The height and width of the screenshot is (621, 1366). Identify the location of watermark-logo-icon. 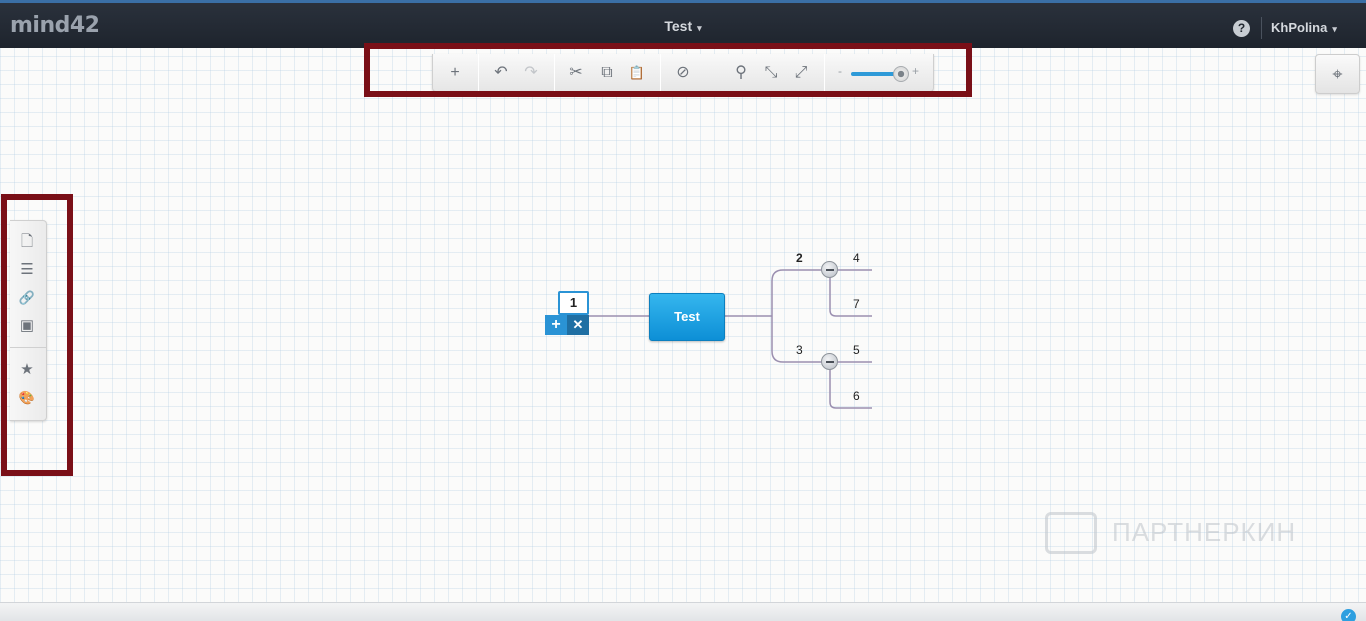
(1071, 533).